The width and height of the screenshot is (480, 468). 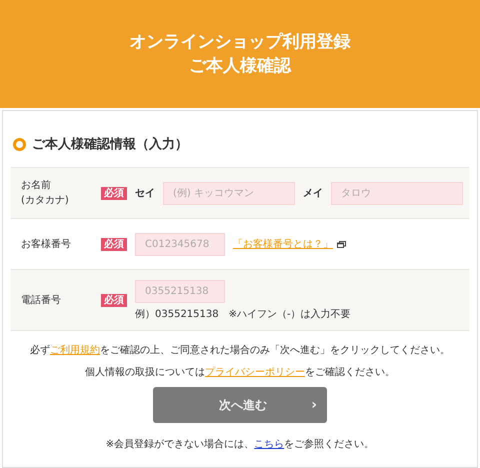 What do you see at coordinates (110, 144) in the screenshot?
I see `section-title: ご本人様確認情報（入力）` at bounding box center [110, 144].